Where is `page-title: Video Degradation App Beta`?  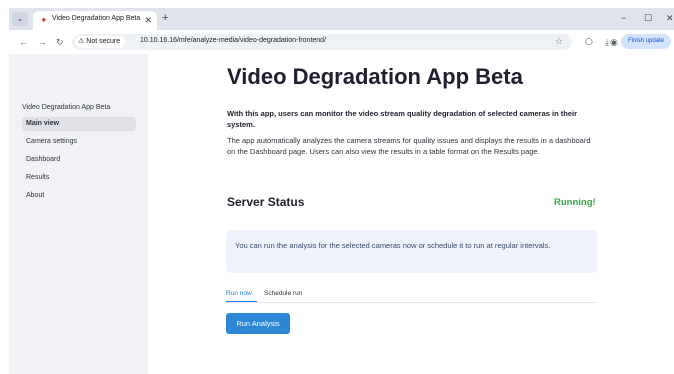
page-title: Video Degradation App Beta is located at coordinates (375, 76).